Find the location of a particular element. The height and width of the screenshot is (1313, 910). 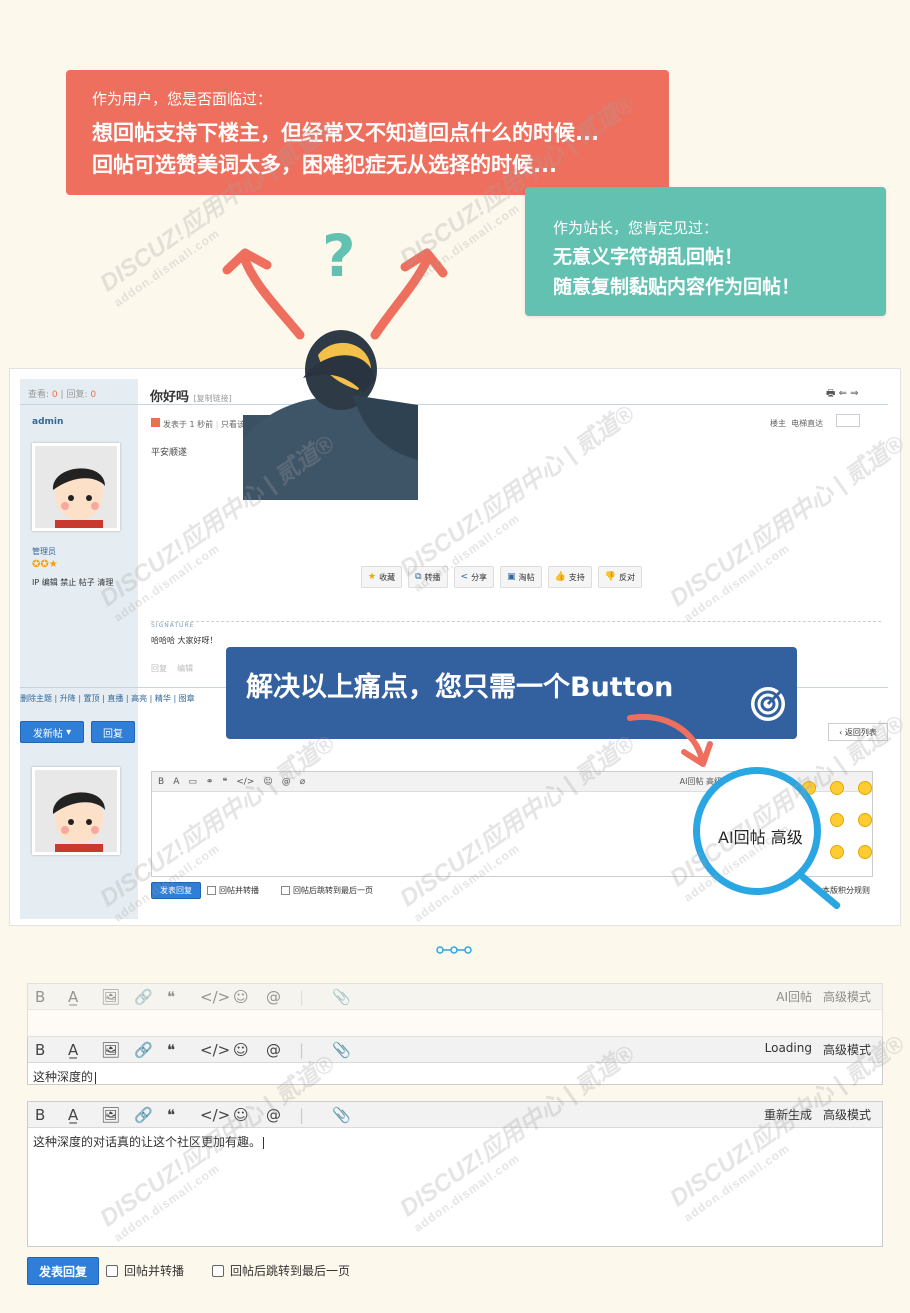

quick-reply-submit-row: 发表回复 回帖并转播 回帖后跳转到最后一页 is located at coordinates (262, 890).